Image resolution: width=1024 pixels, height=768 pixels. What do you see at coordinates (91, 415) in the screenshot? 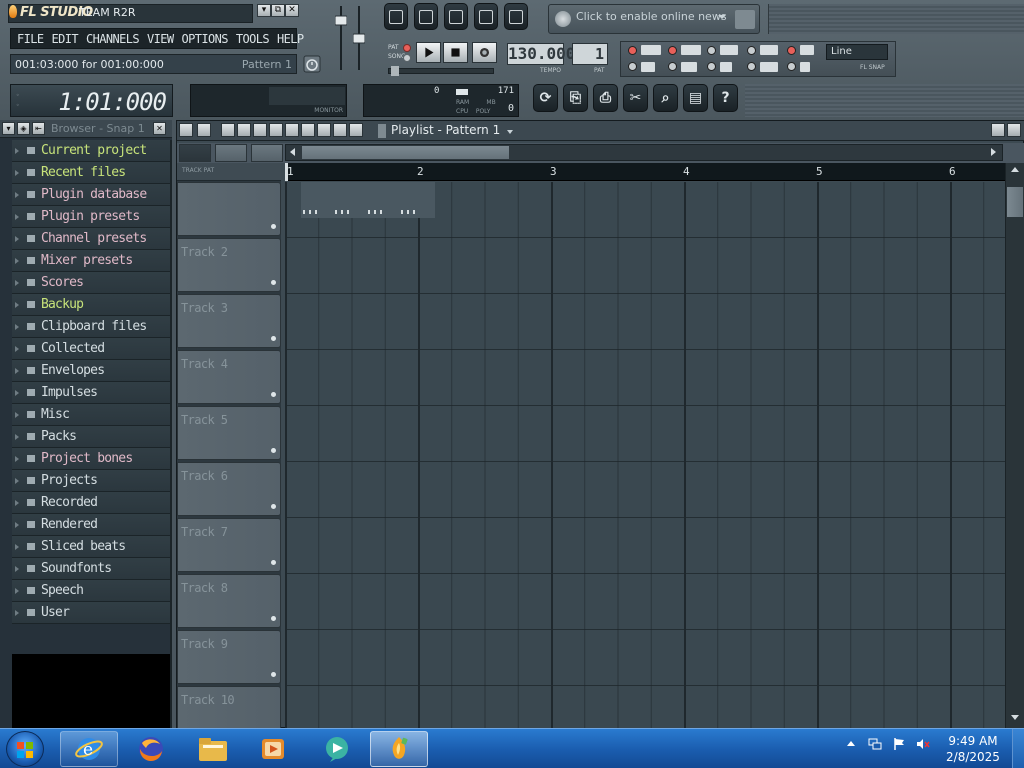
I see `browser-item: Misc` at bounding box center [91, 415].